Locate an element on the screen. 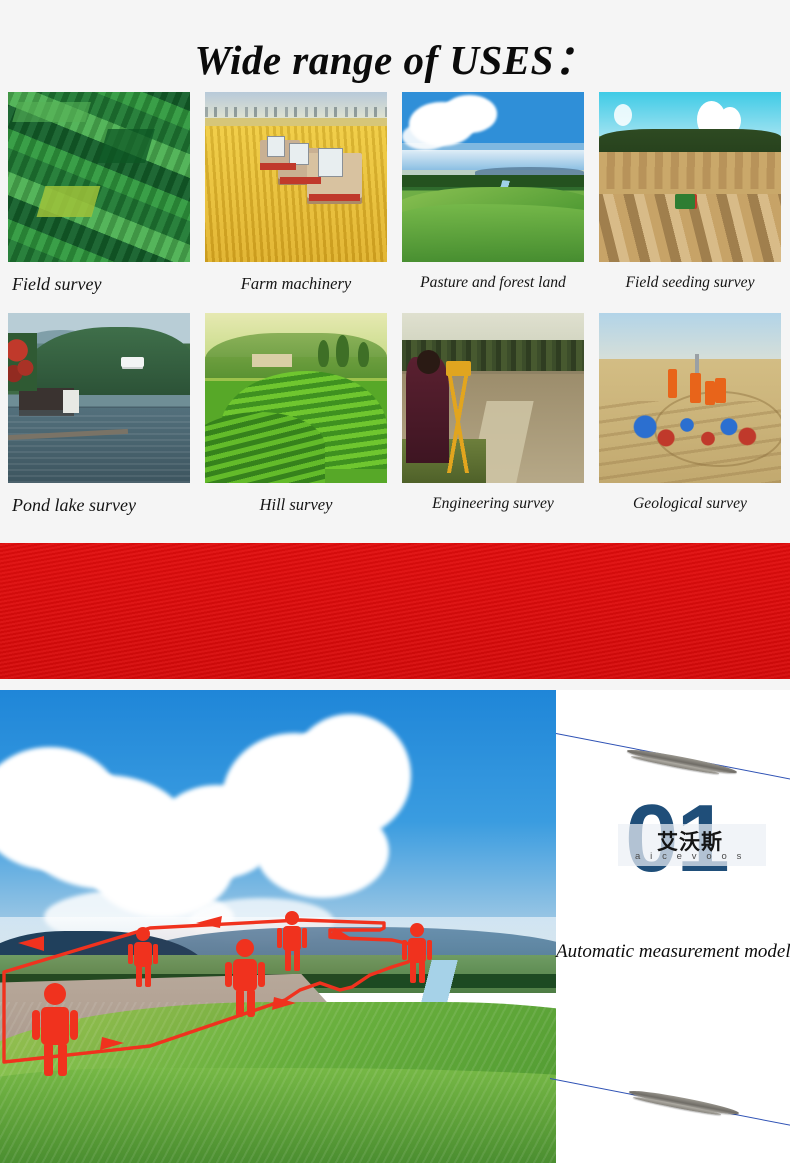 The height and width of the screenshot is (1163, 790). use-case-pond-lake-survey: Pond lake survey is located at coordinates (99, 414).